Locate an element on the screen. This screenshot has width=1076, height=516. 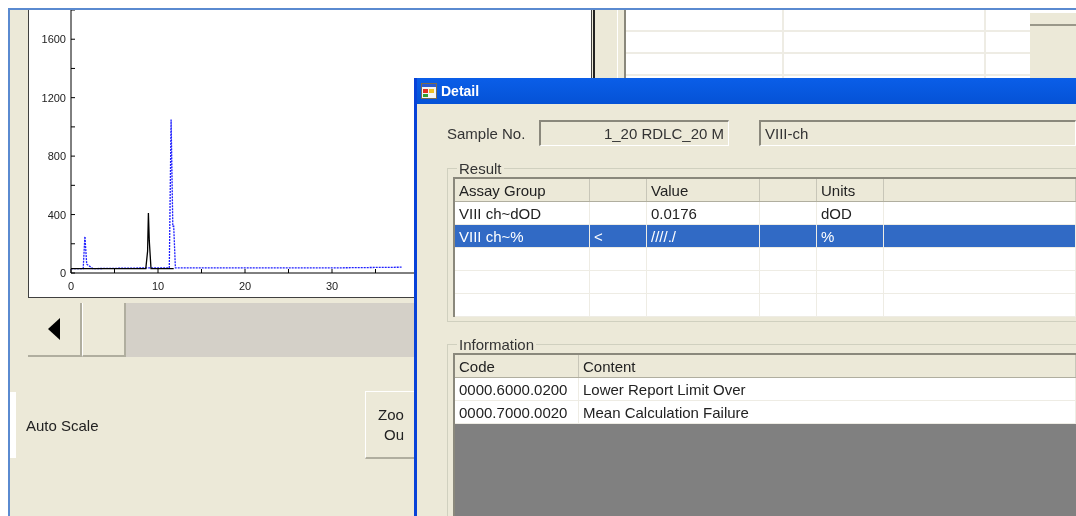
table-cell: < is located at coordinates (618, 236).